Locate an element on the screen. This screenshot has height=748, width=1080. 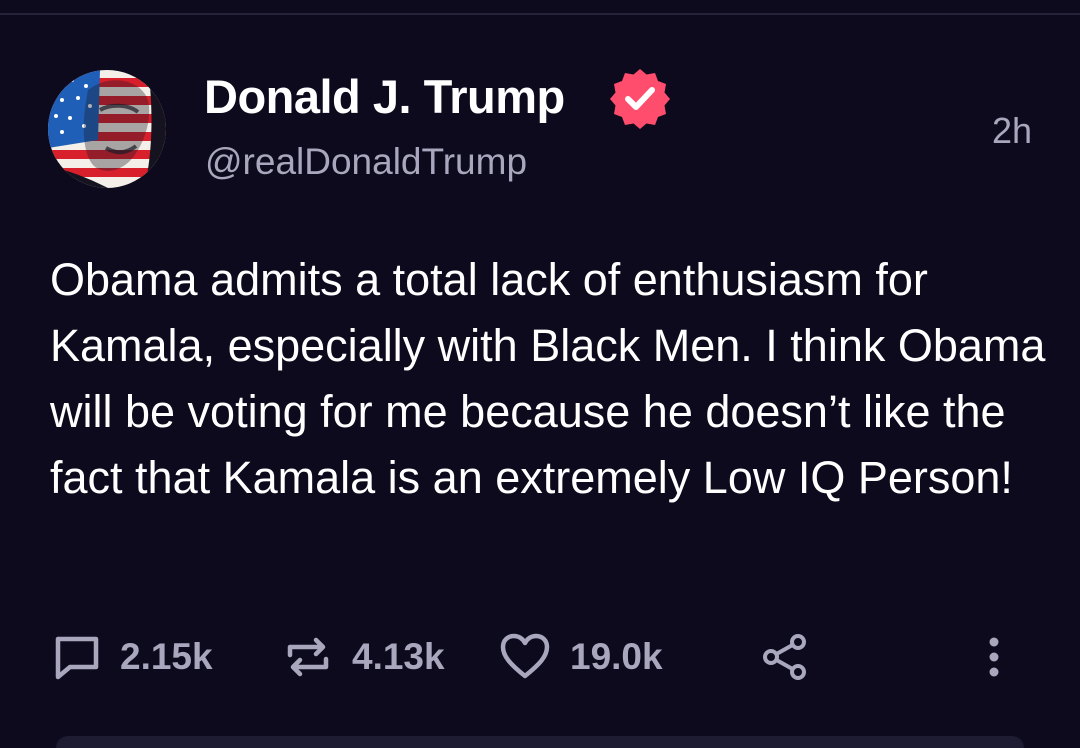
reply-count: 2.15k is located at coordinates (166, 656).